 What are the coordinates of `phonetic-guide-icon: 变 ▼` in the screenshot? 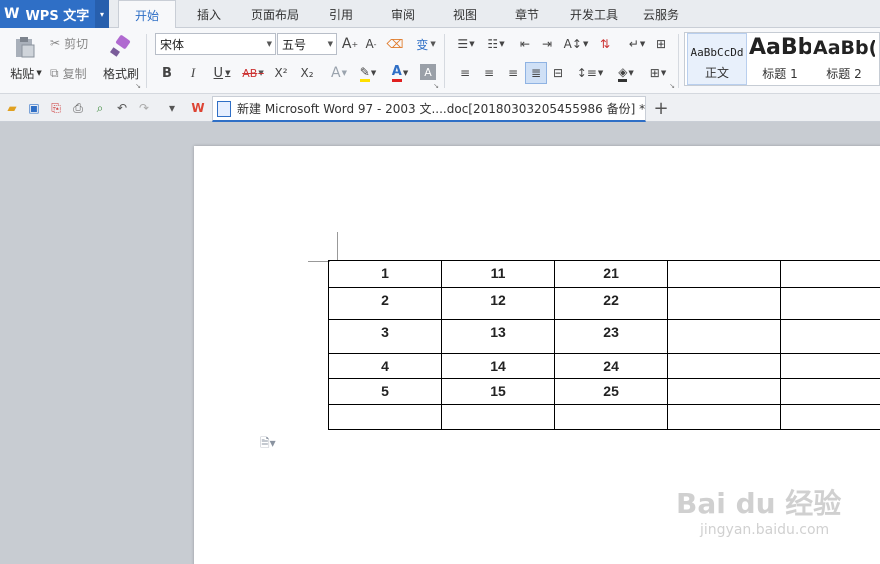 It's located at (426, 44).